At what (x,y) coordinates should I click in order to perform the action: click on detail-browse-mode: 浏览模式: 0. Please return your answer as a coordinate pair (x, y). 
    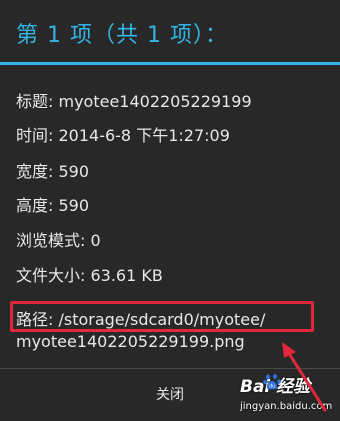
    Looking at the image, I should click on (58, 240).